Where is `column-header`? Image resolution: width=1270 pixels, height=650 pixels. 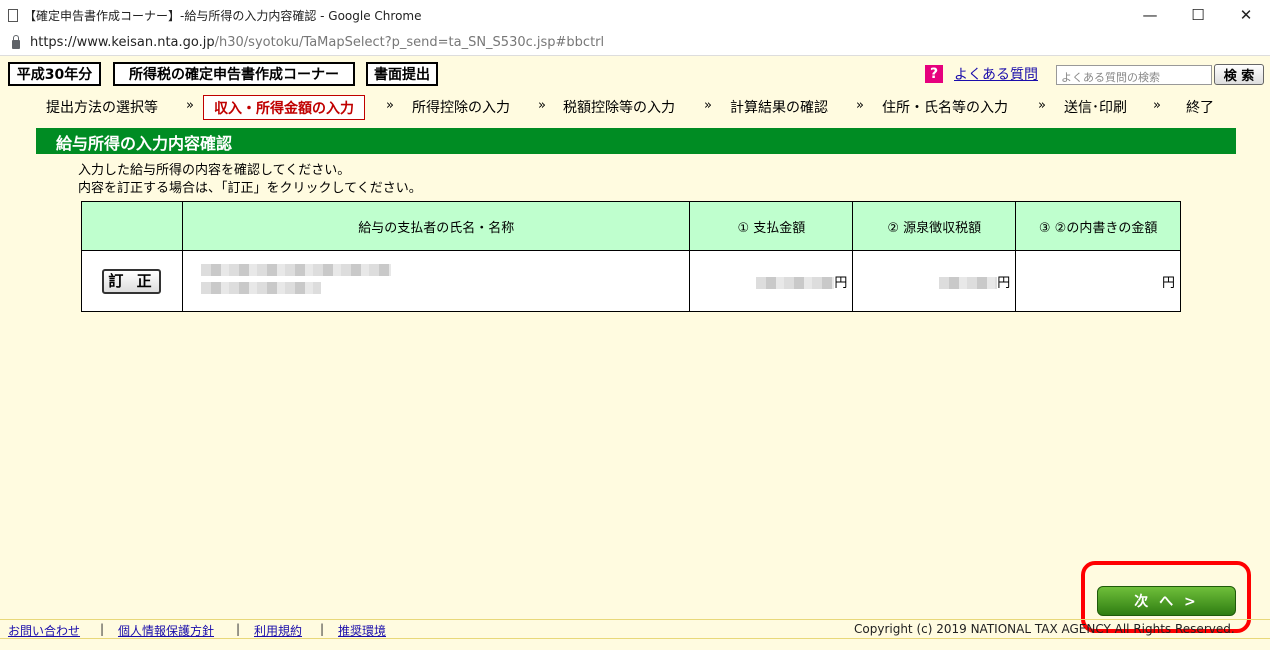 column-header is located at coordinates (132, 226).